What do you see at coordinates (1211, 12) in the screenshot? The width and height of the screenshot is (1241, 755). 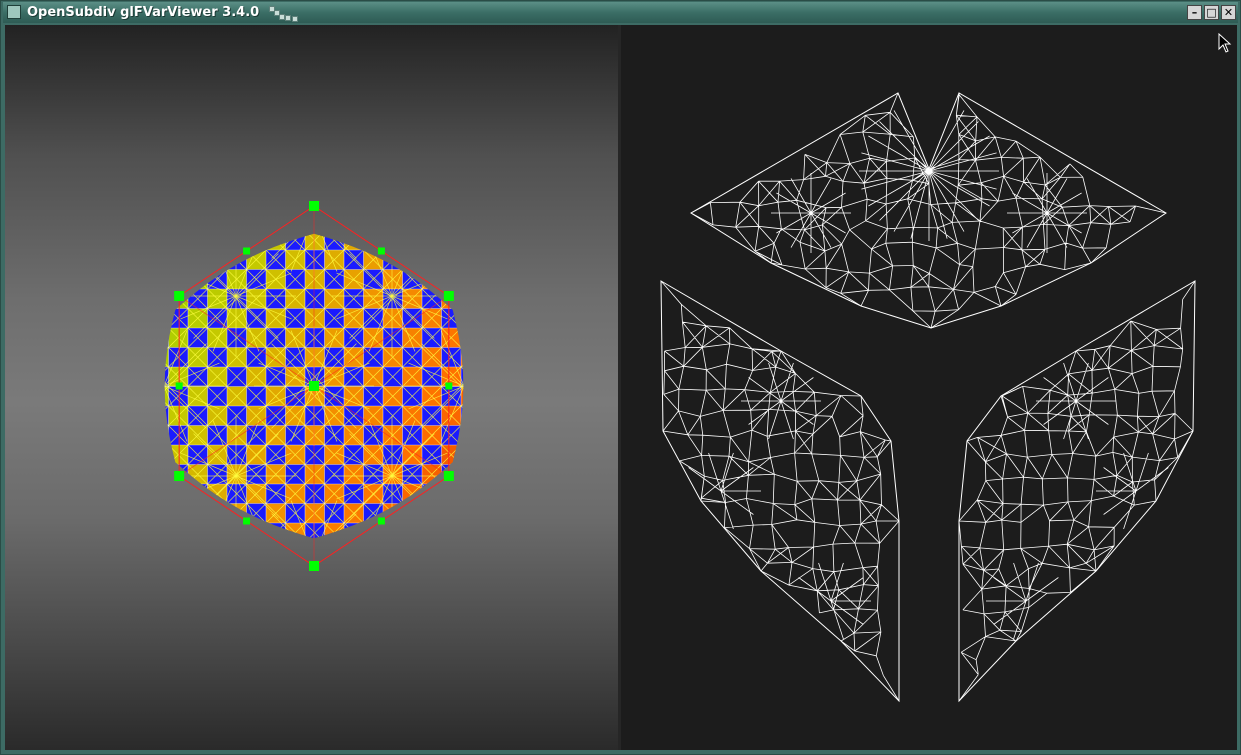 I see `maximize-button: □` at bounding box center [1211, 12].